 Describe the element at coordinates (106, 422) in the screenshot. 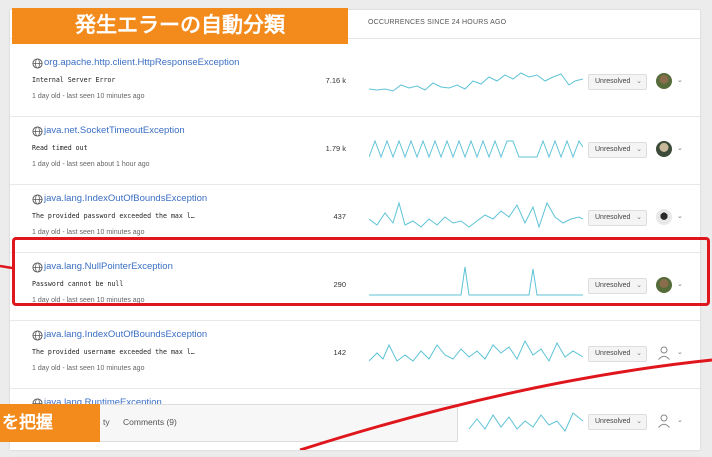

I see `tab-activity: ty` at that location.